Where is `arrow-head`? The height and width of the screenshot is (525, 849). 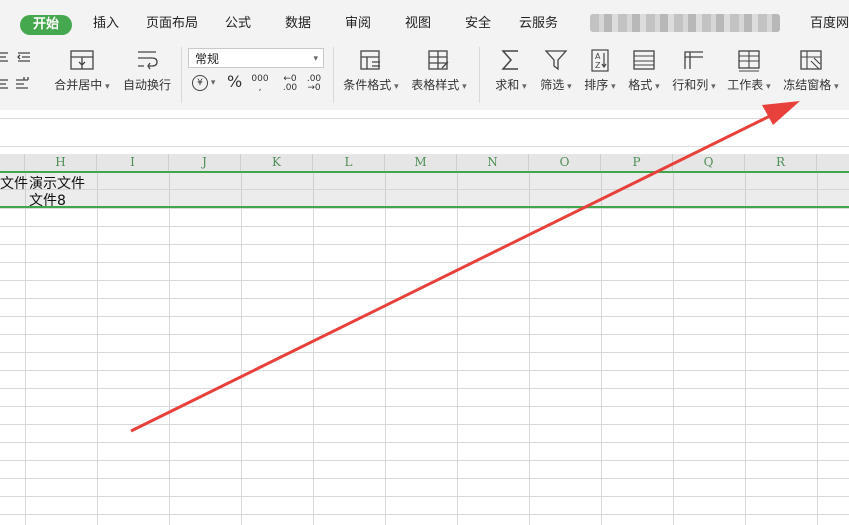 arrow-head is located at coordinates (781, 113).